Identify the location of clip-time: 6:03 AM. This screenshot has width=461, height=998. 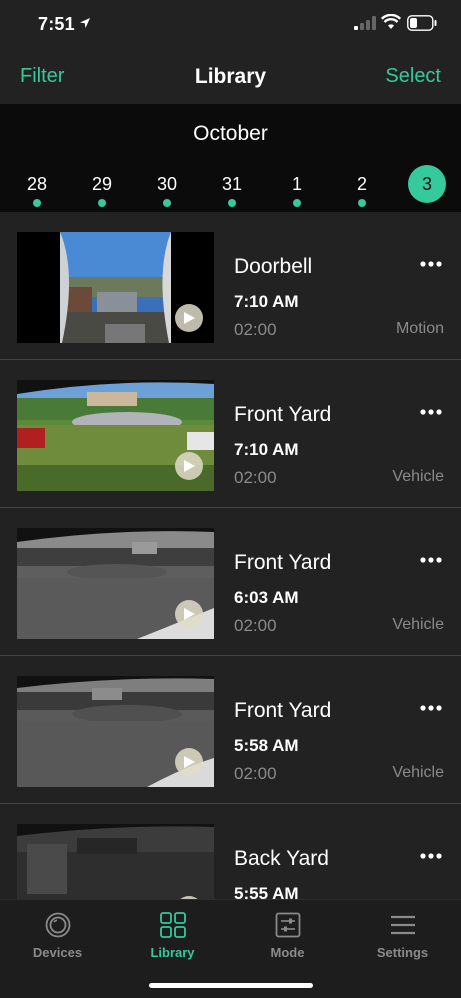
(266, 597).